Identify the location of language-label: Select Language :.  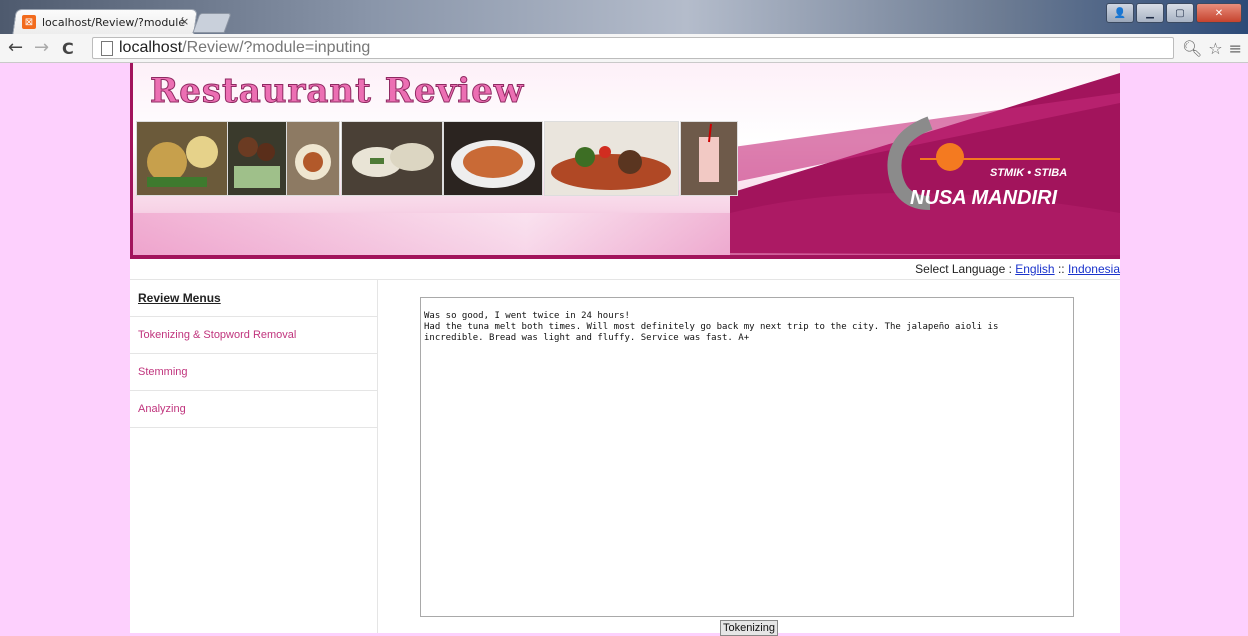
(965, 269).